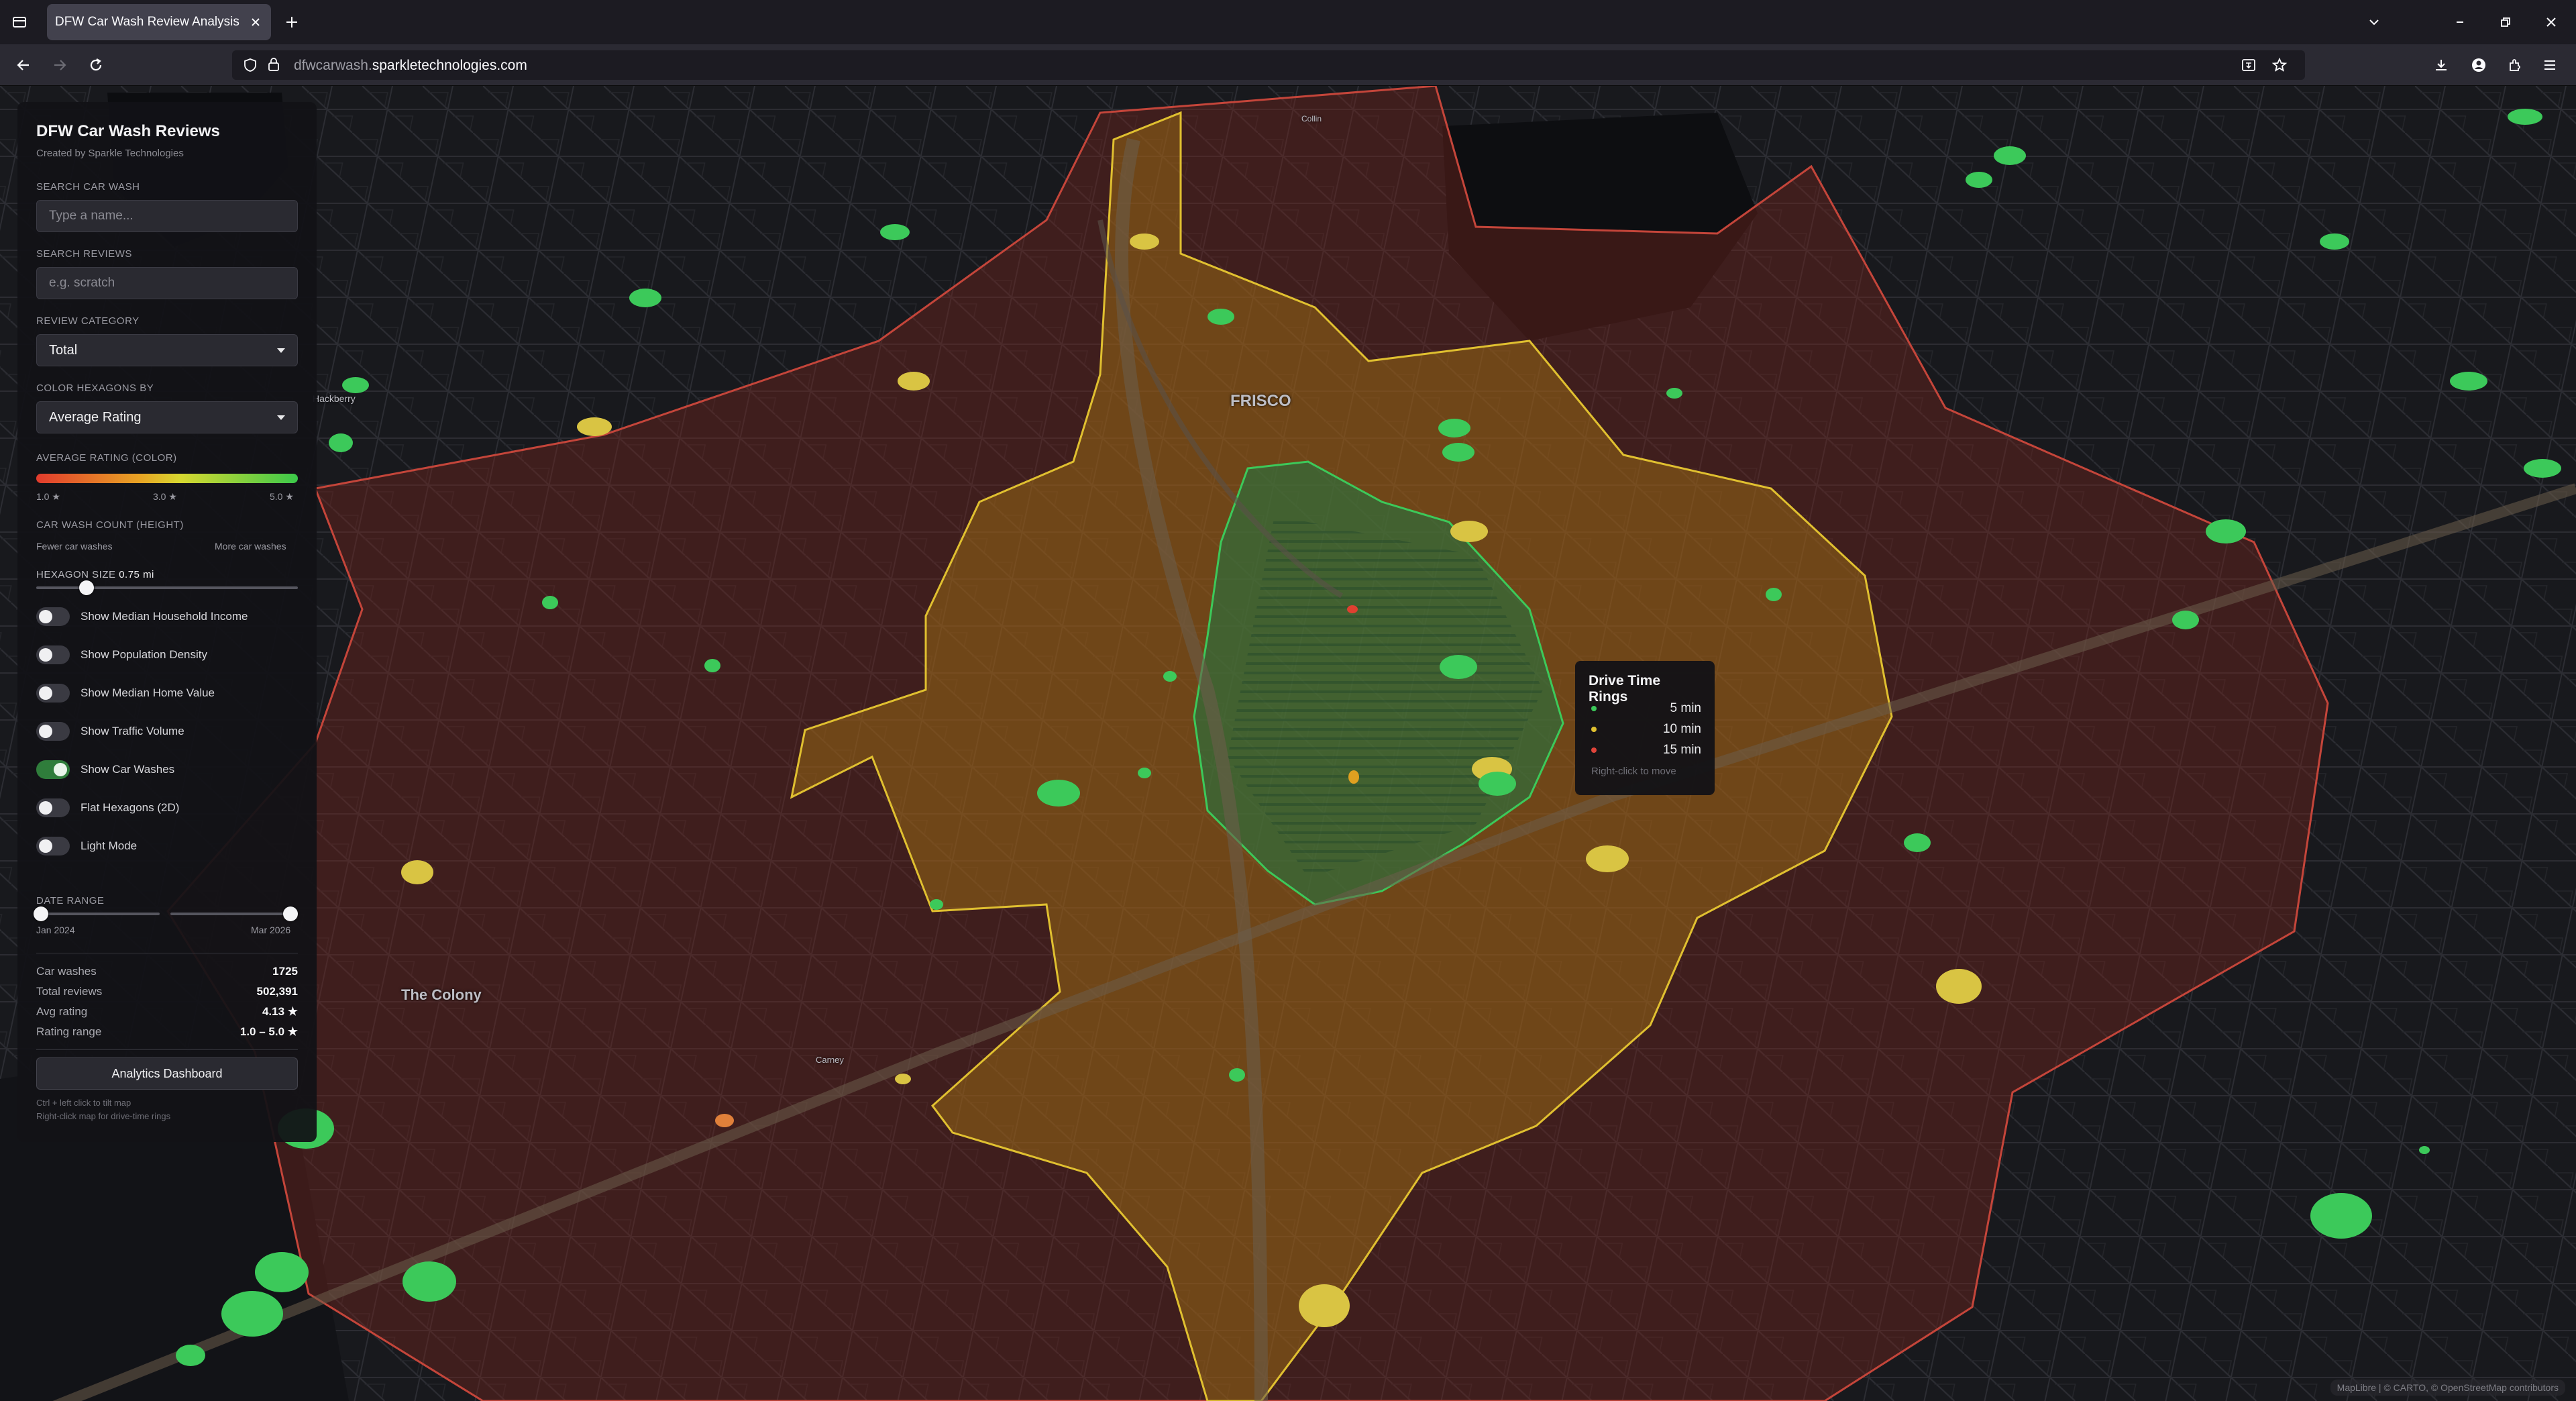  Describe the element at coordinates (103, 1116) in the screenshot. I see `drive-time-hint: Right-click map for drive-time rings` at that location.